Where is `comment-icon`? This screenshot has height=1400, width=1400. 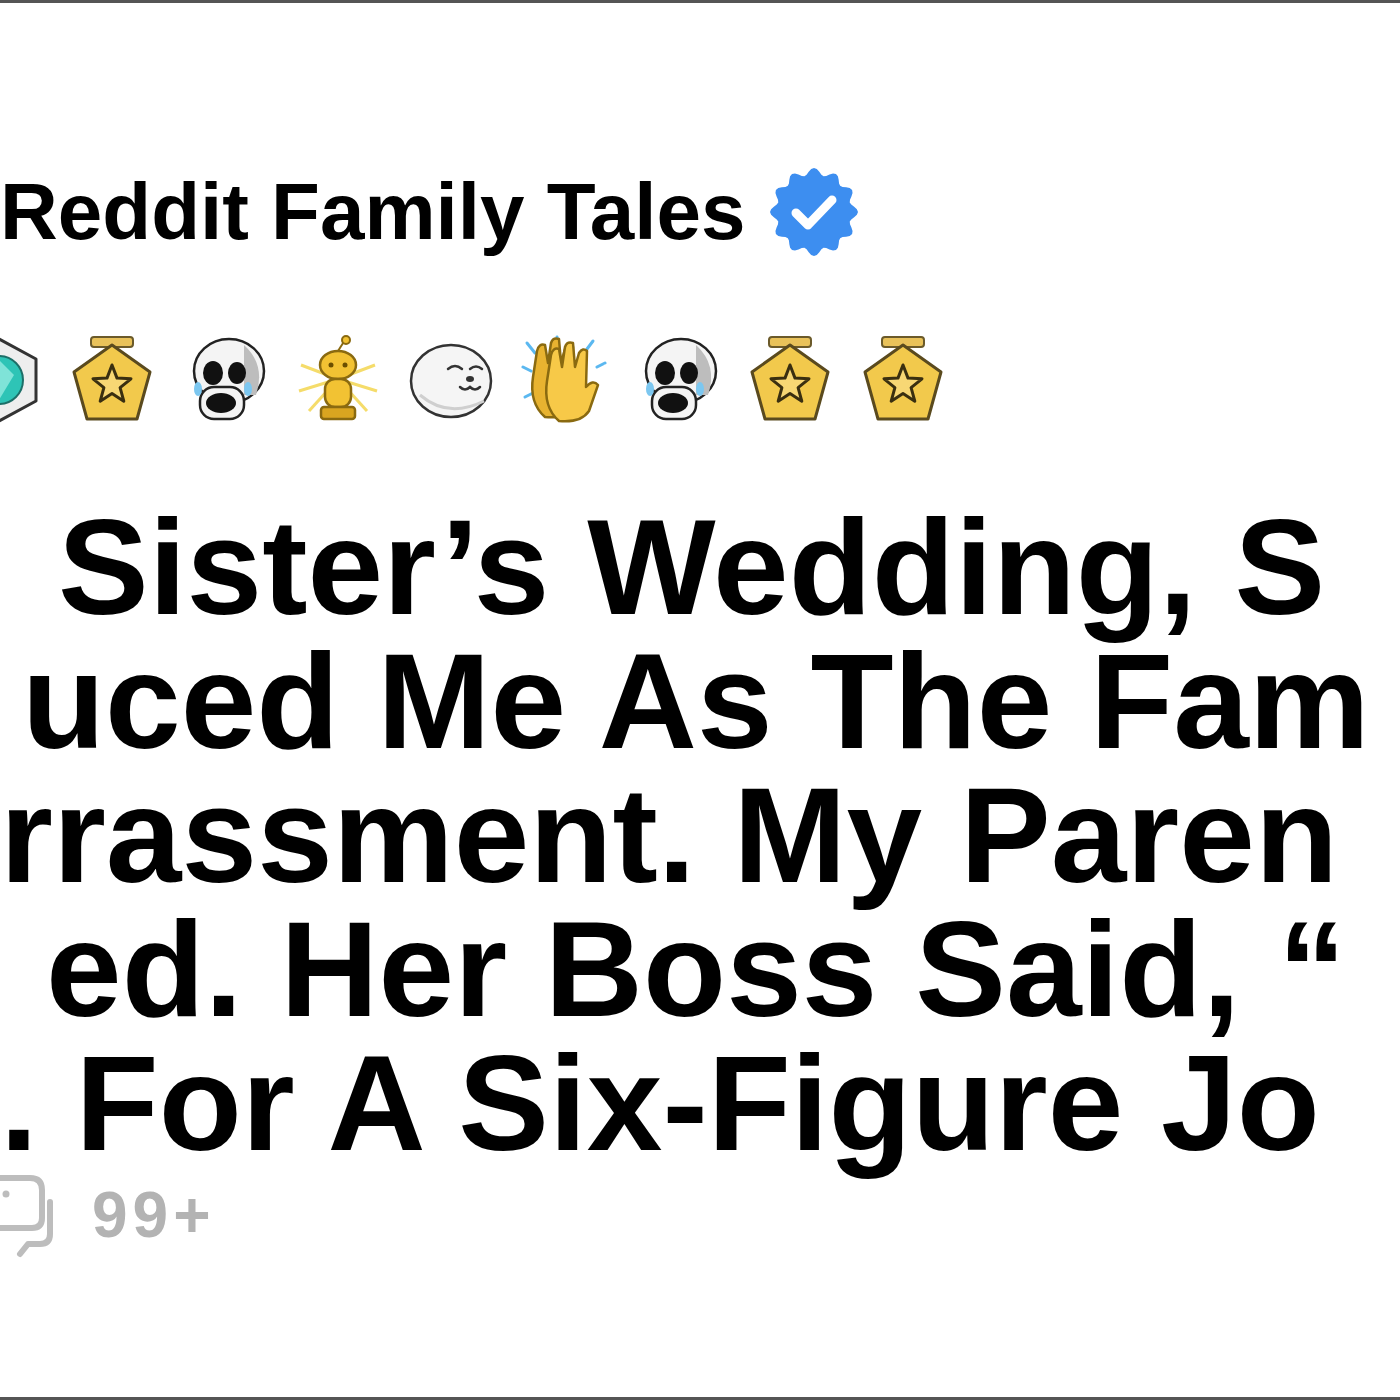 comment-icon is located at coordinates (27, 1215).